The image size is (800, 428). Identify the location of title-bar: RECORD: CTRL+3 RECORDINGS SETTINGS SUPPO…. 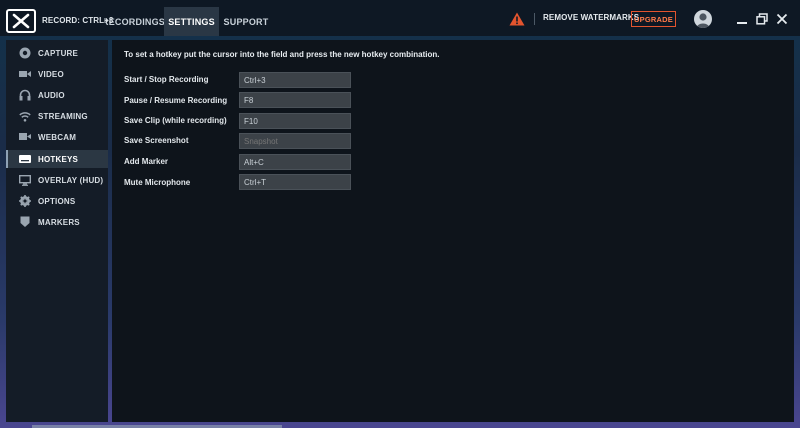
(400, 18).